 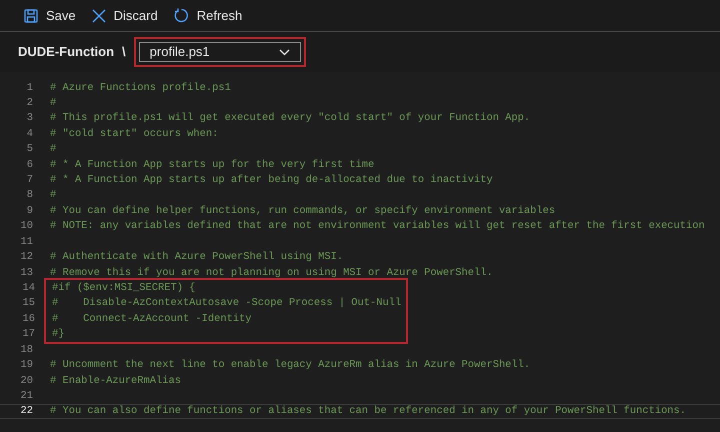 I want to click on line-number: 11, so click(x=26, y=242).